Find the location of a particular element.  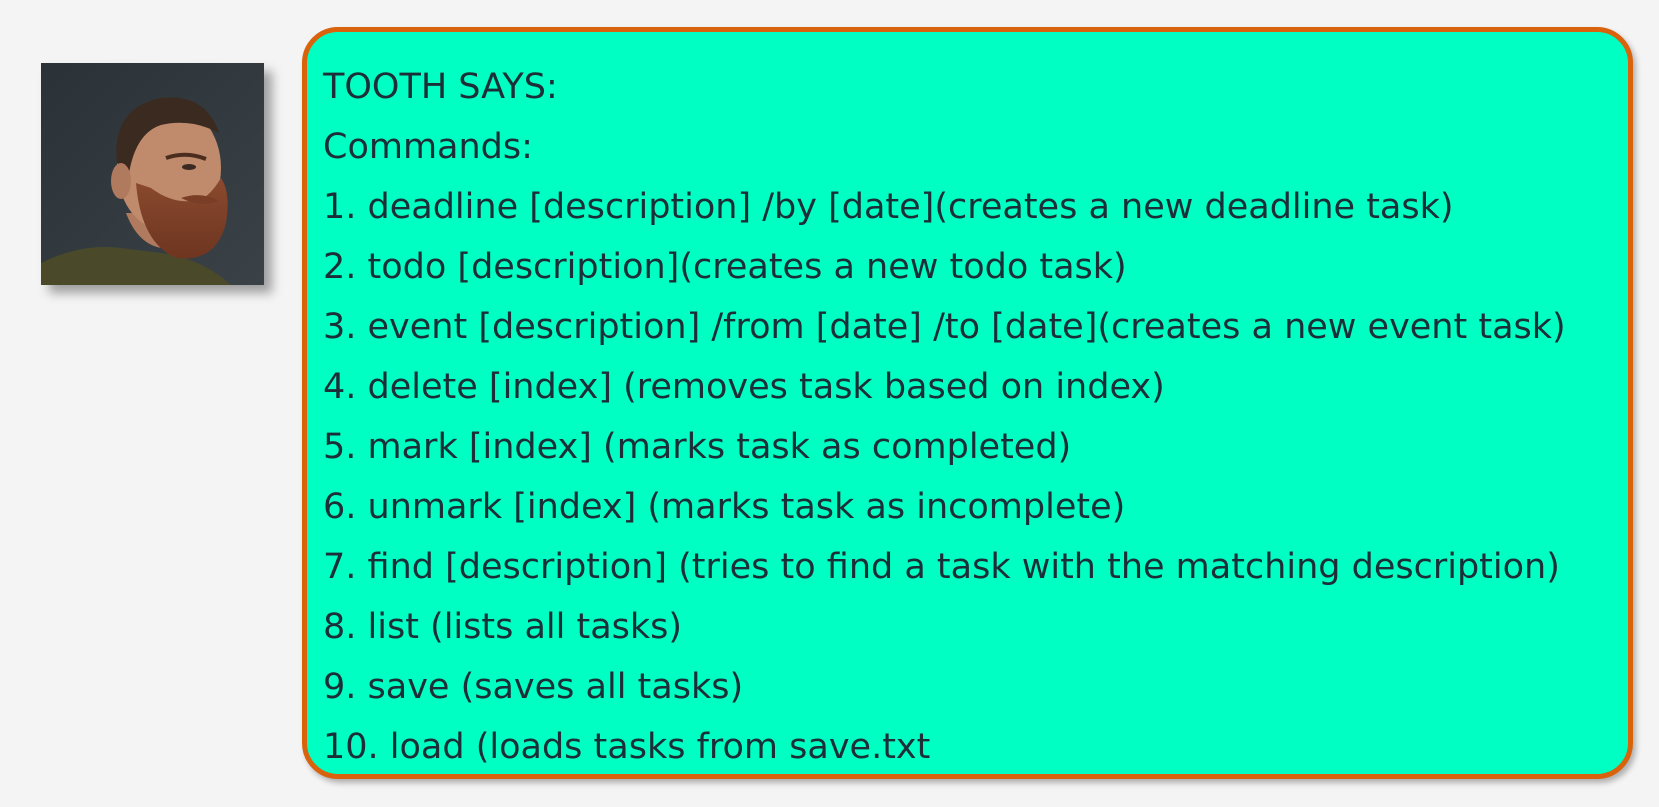

message-line: Commands: is located at coordinates (428, 147).